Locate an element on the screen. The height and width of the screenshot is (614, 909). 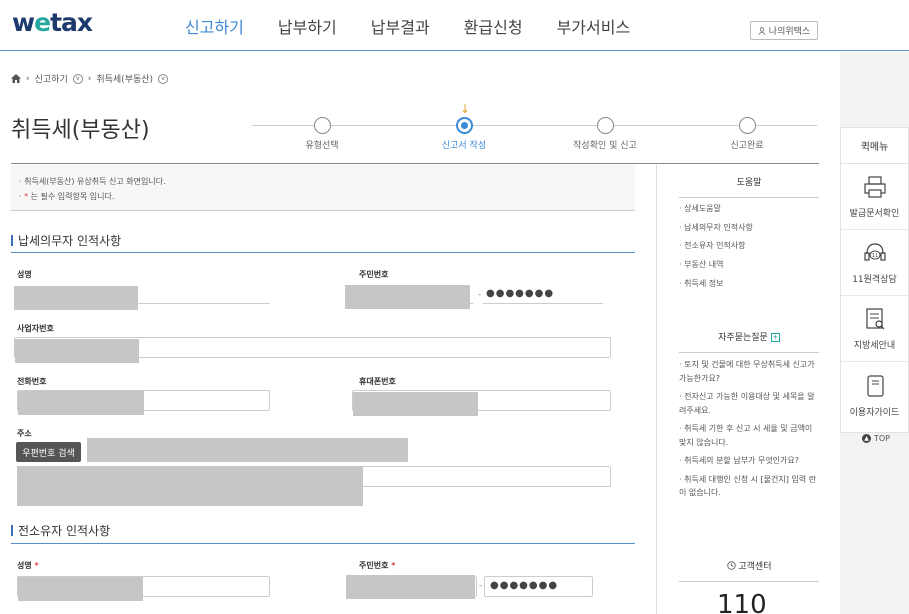
breadcrumb-item-report: 신고하기 is located at coordinates (51, 78).